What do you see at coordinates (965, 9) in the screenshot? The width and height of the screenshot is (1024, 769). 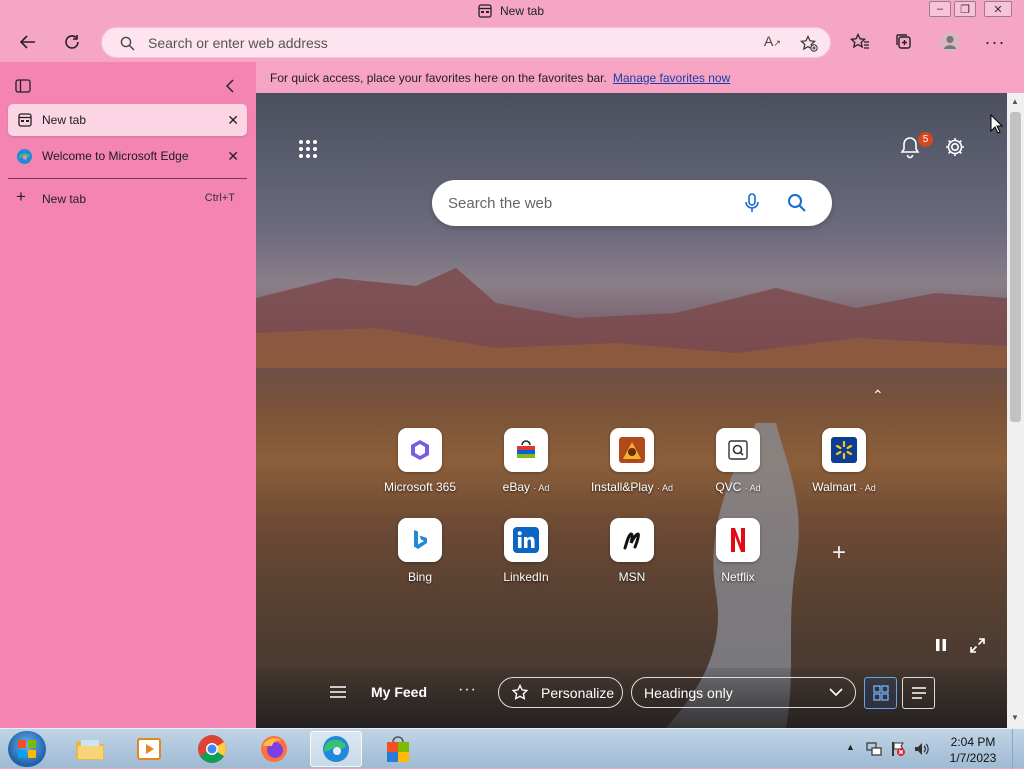 I see `restore-button: ❐` at bounding box center [965, 9].